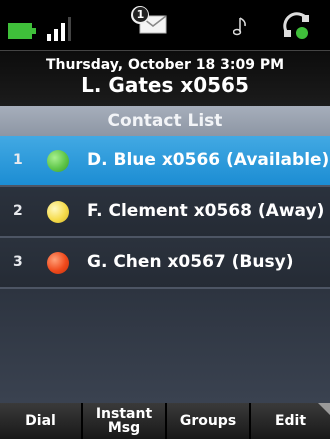 The width and height of the screenshot is (330, 439). Describe the element at coordinates (58, 263) in the screenshot. I see `presence-busy-icon` at that location.